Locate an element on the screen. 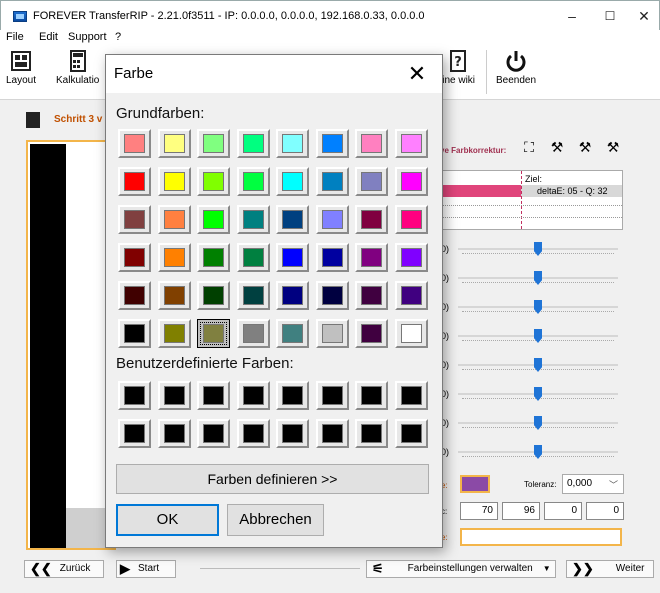 Image resolution: width=660 pixels, height=593 pixels. menu-help: ? is located at coordinates (118, 37).